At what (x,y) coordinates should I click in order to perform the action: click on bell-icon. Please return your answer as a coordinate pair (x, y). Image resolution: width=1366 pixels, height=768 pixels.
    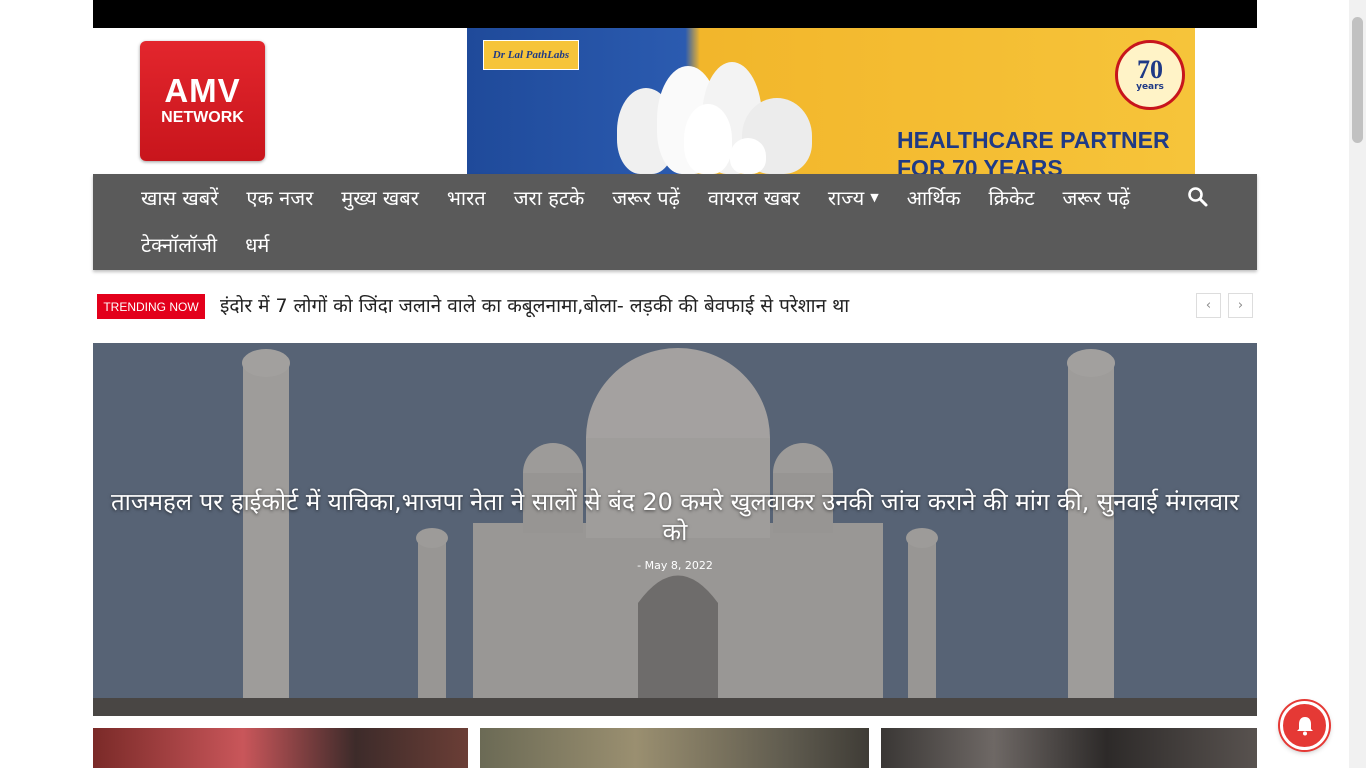
    Looking at the image, I should click on (1304, 725).